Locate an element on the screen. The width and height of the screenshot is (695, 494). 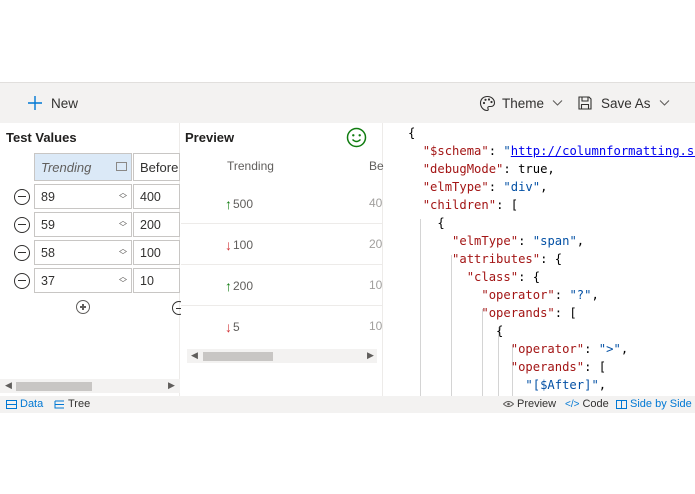
preview-view-tab: Preview is located at coordinates (529, 404).